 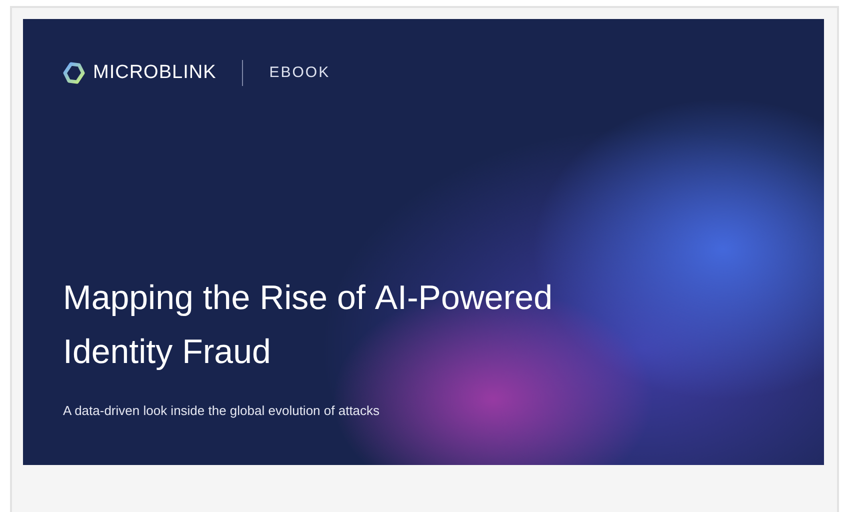 What do you see at coordinates (154, 73) in the screenshot?
I see `brand-name: MICROBLINK` at bounding box center [154, 73].